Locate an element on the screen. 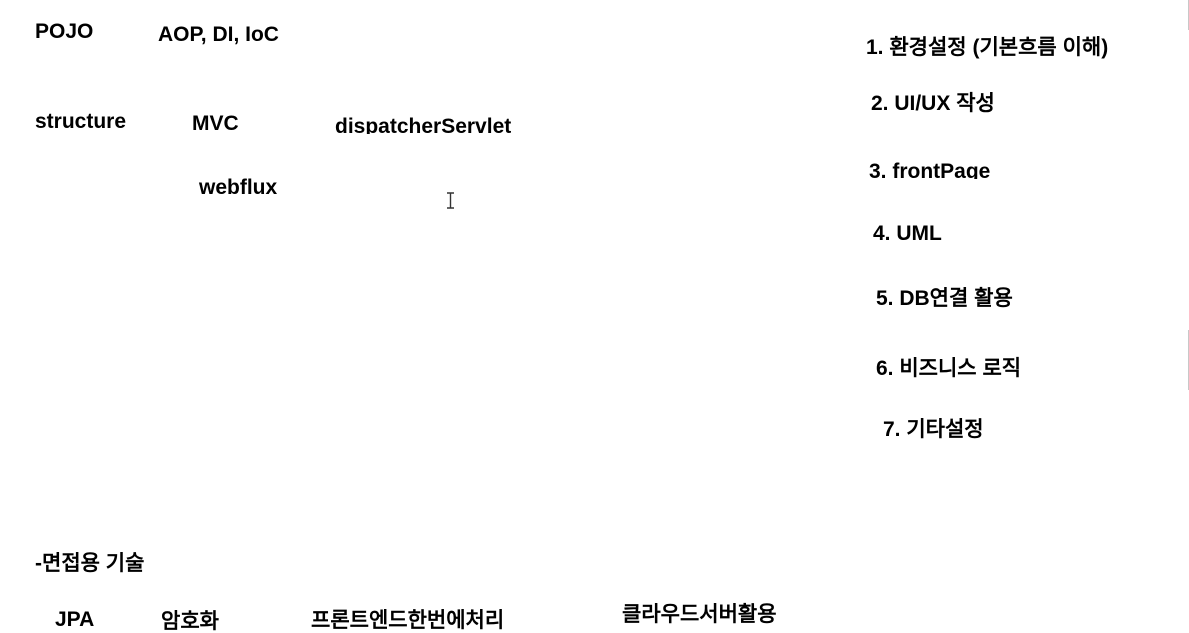 The height and width of the screenshot is (633, 1189). webflux-label: webflux is located at coordinates (238, 187).